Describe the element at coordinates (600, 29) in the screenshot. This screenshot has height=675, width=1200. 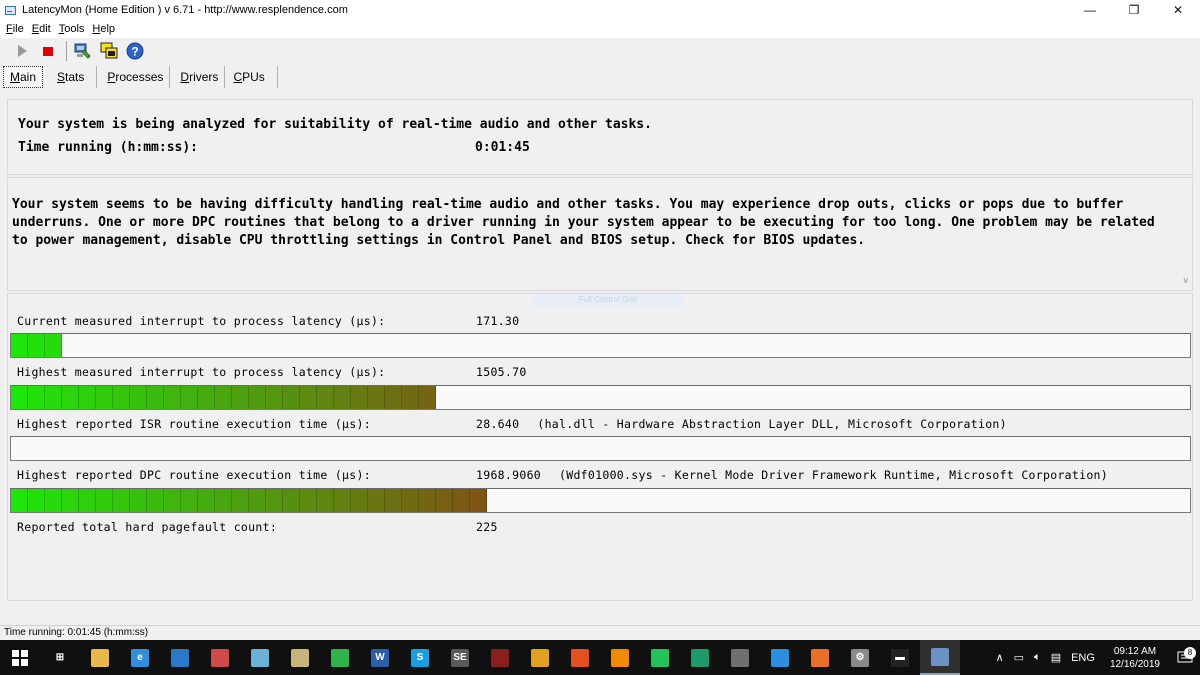
I see `menu-bar: File Edit Tools Help` at that location.